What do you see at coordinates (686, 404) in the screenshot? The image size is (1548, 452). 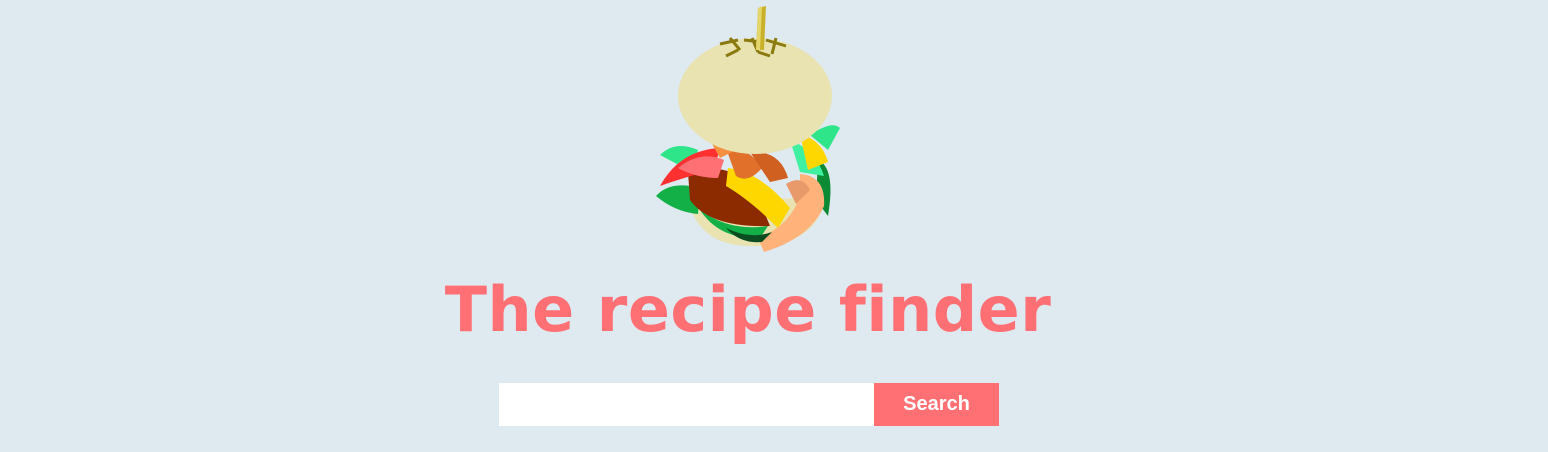 I see `search-input` at bounding box center [686, 404].